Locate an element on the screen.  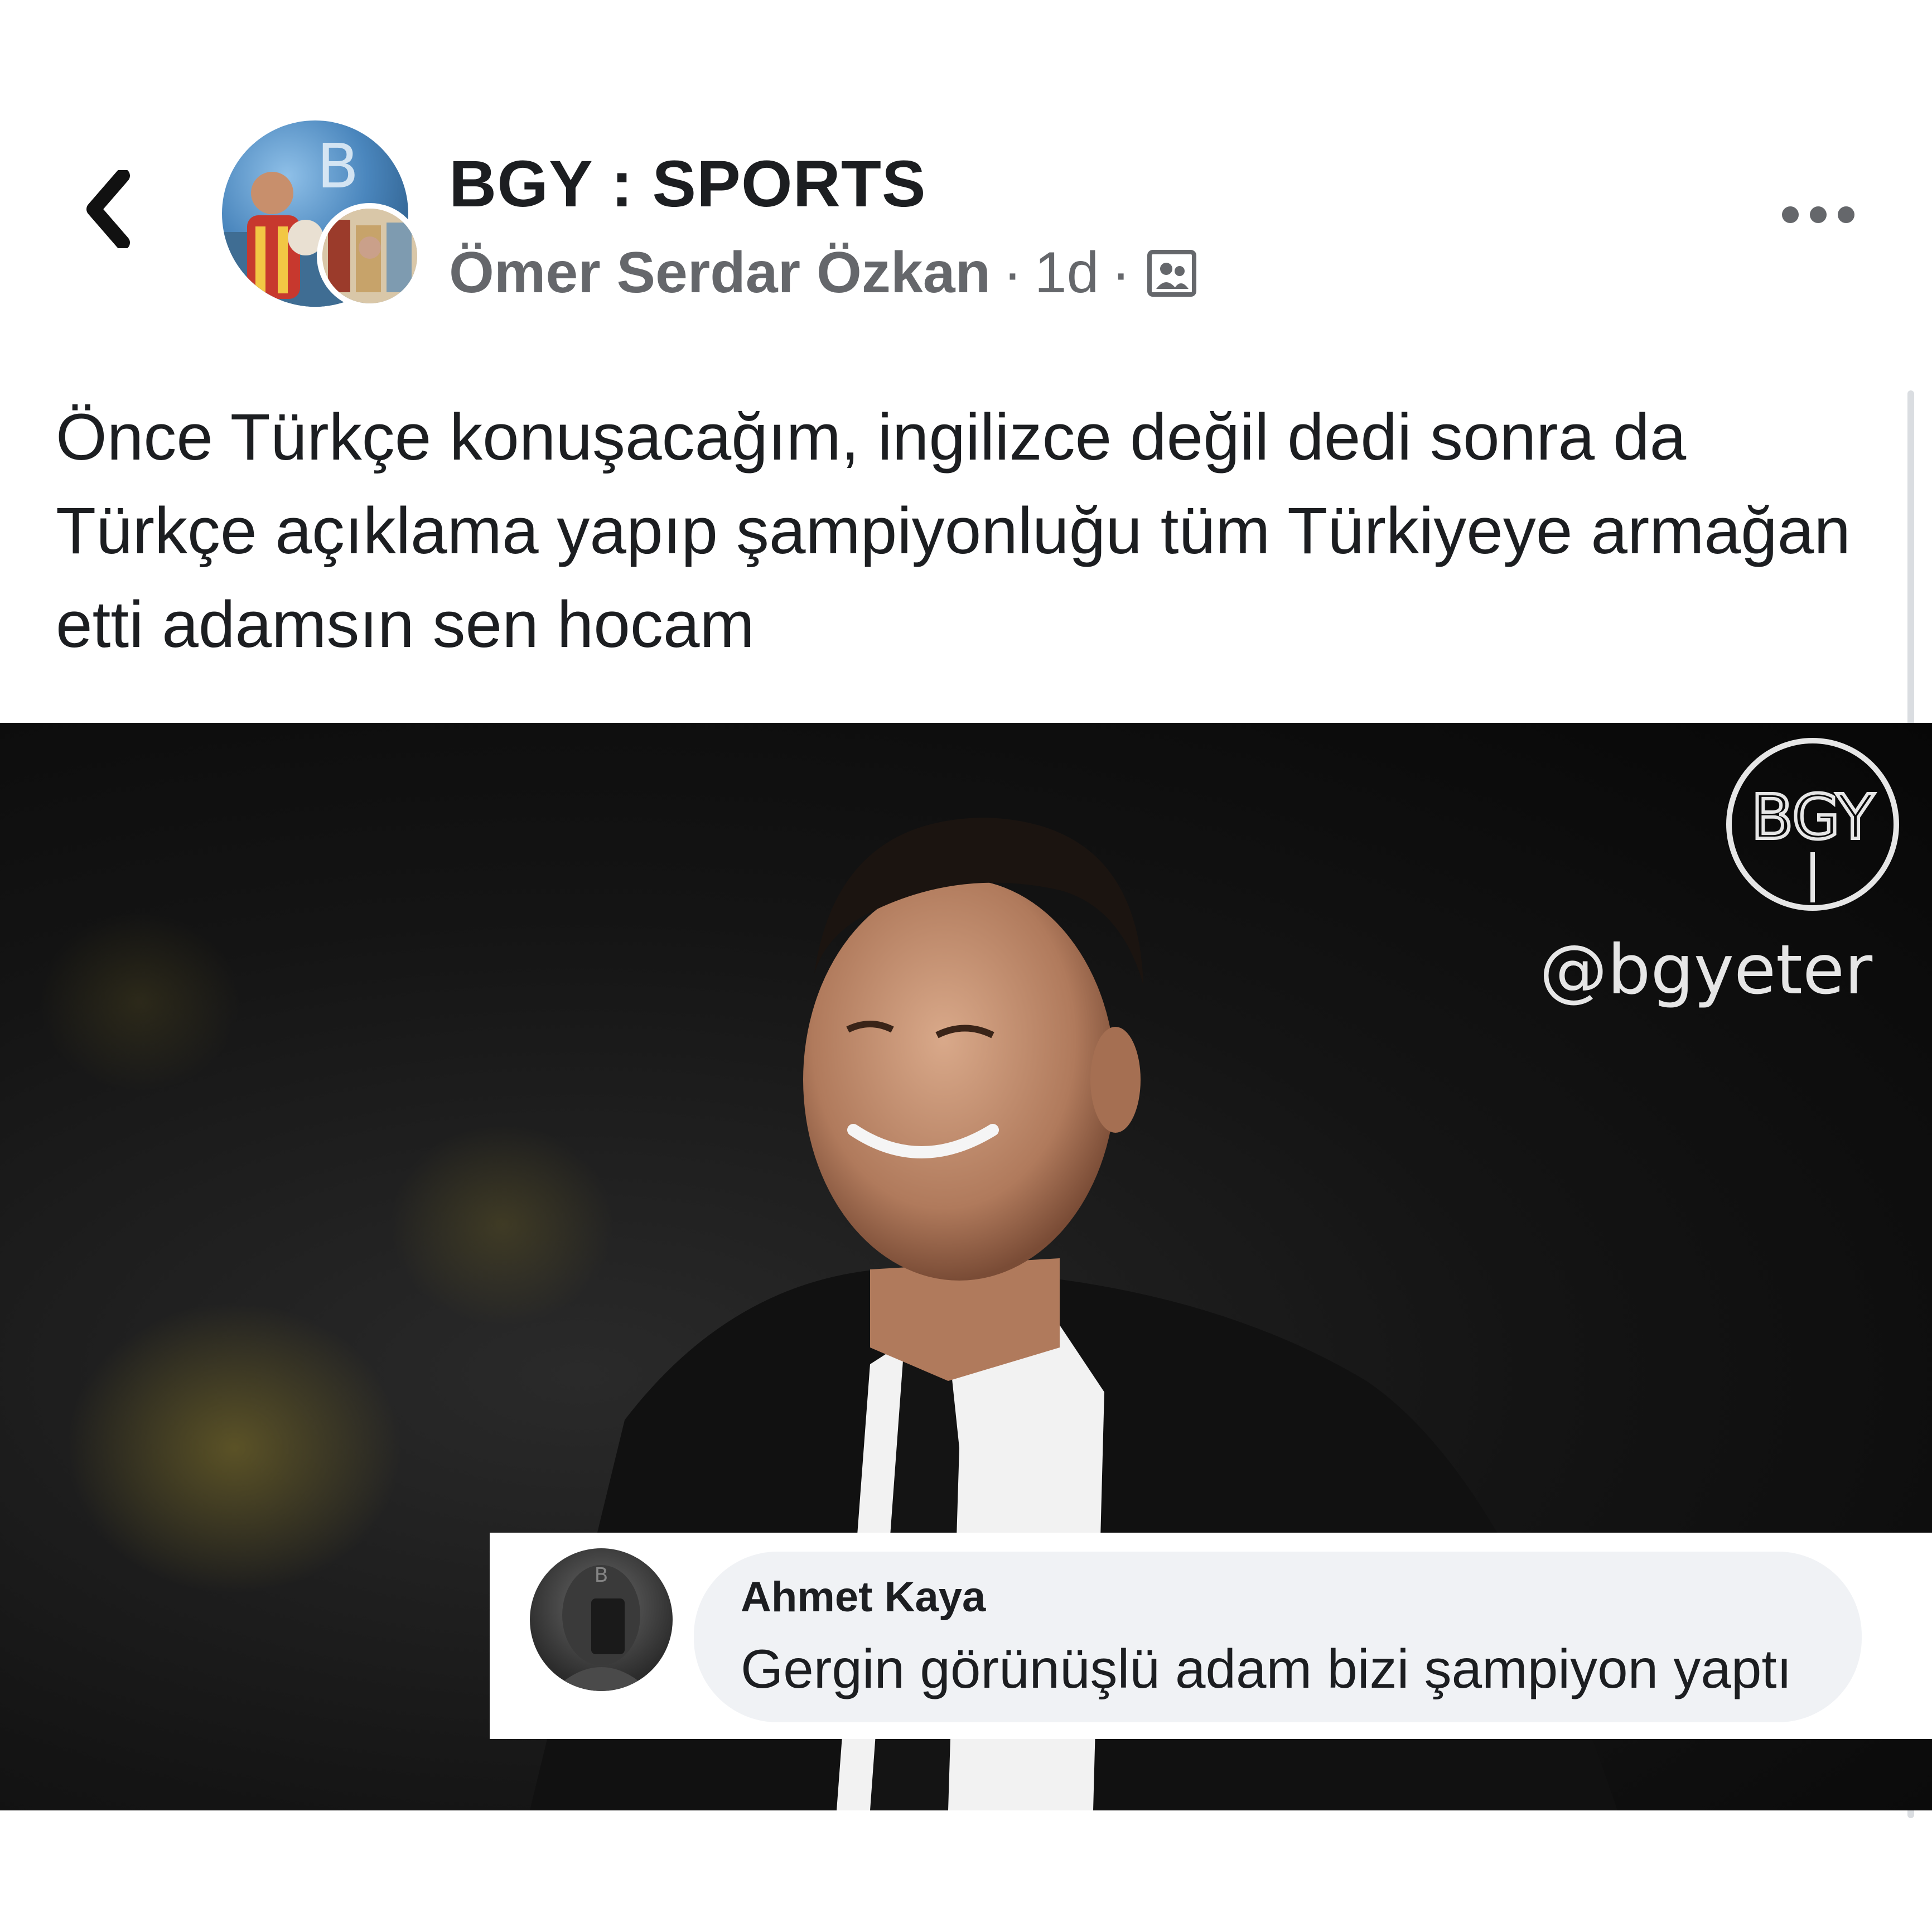
comment-author: Ahmet Kaya is located at coordinates (863, 1597).